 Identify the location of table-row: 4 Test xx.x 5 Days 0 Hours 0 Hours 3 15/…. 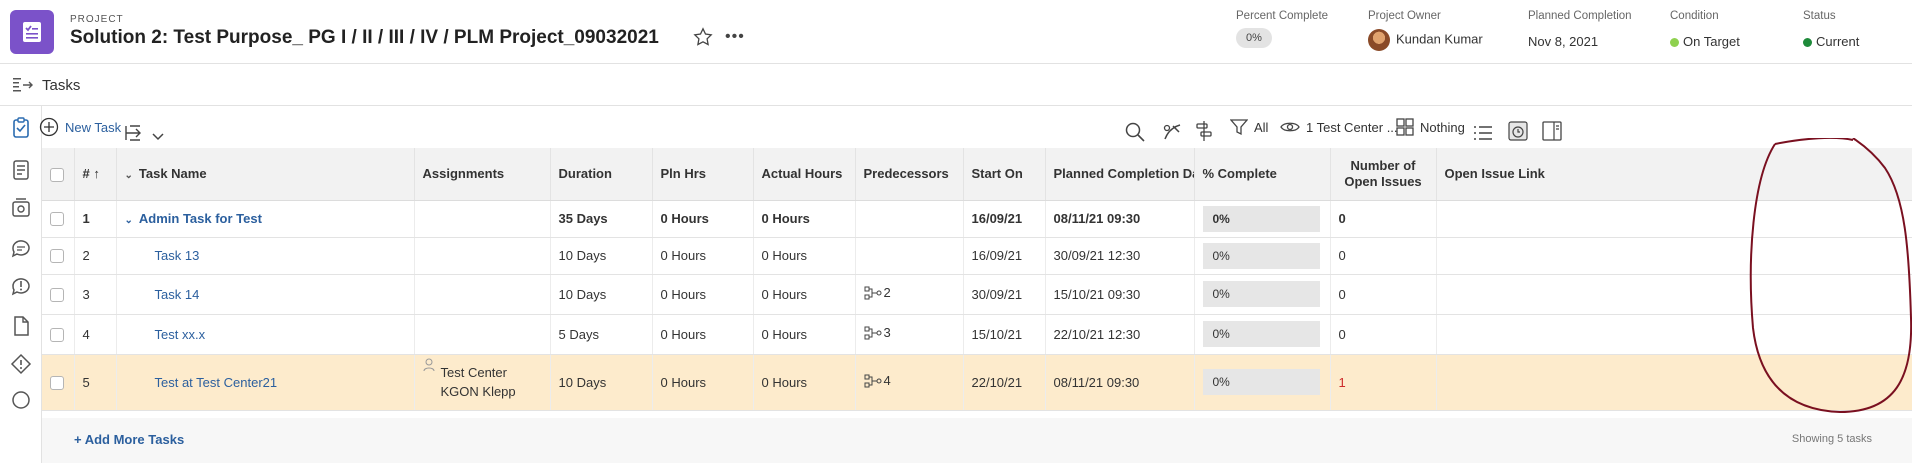
(977, 334).